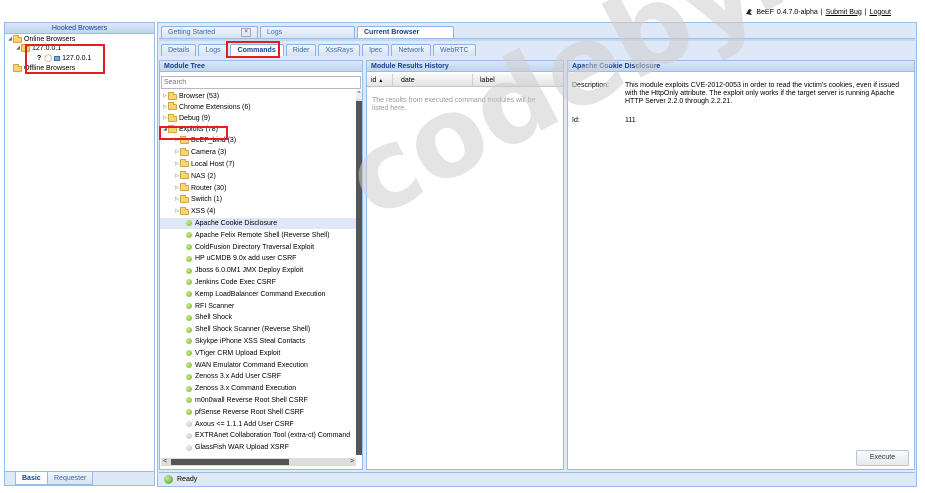  Describe the element at coordinates (487, 80) in the screenshot. I see `col-label: label` at that location.